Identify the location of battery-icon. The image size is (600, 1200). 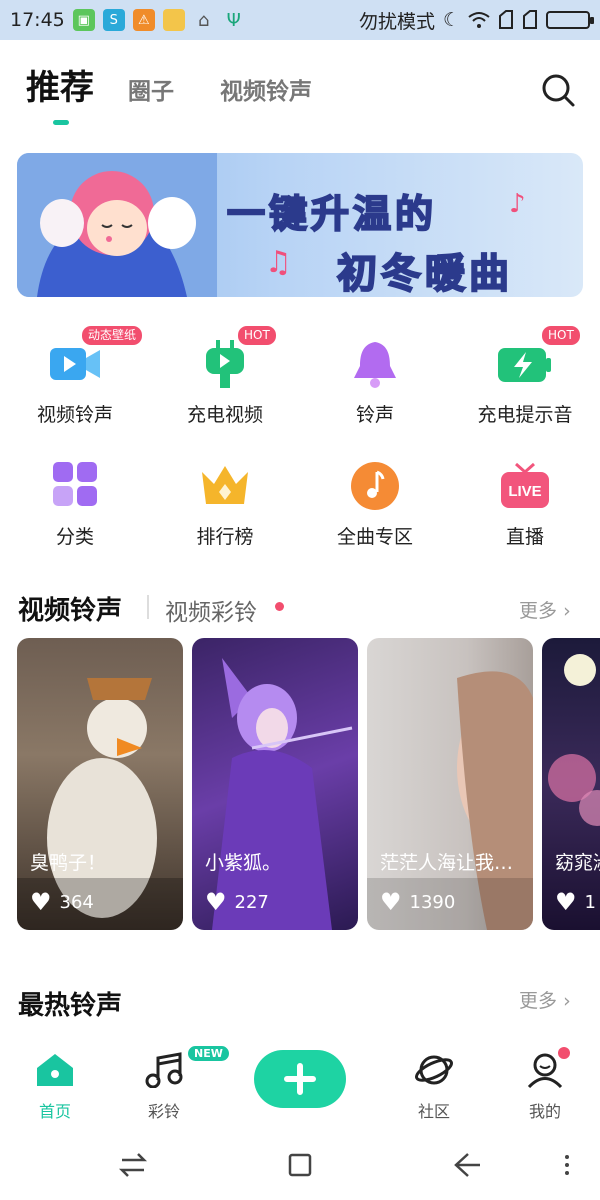
(570, 20).